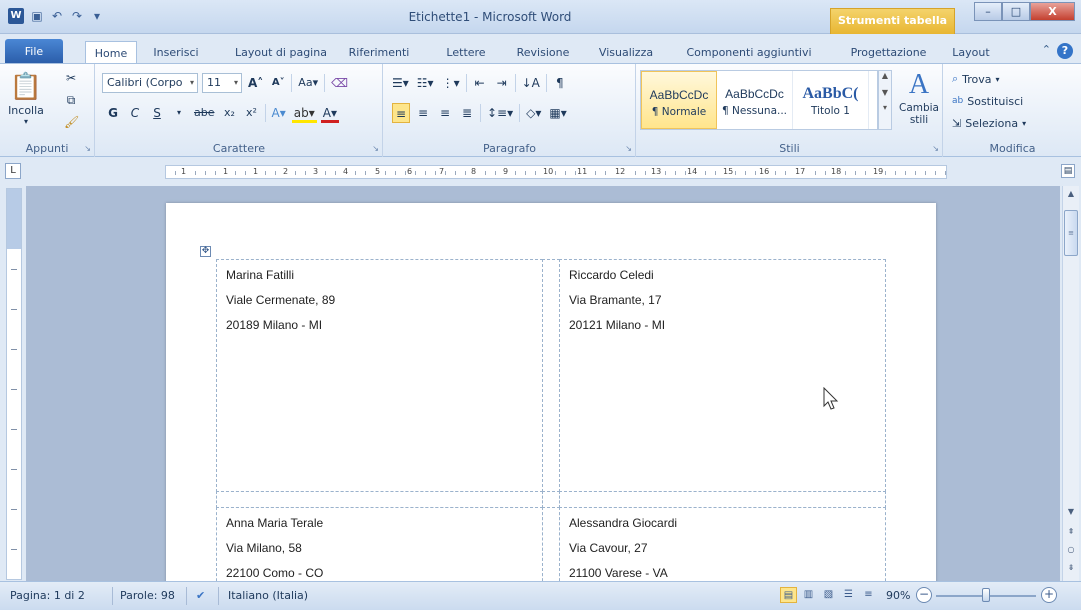  Describe the element at coordinates (14, 509) in the screenshot. I see `ruler-tick` at that location.